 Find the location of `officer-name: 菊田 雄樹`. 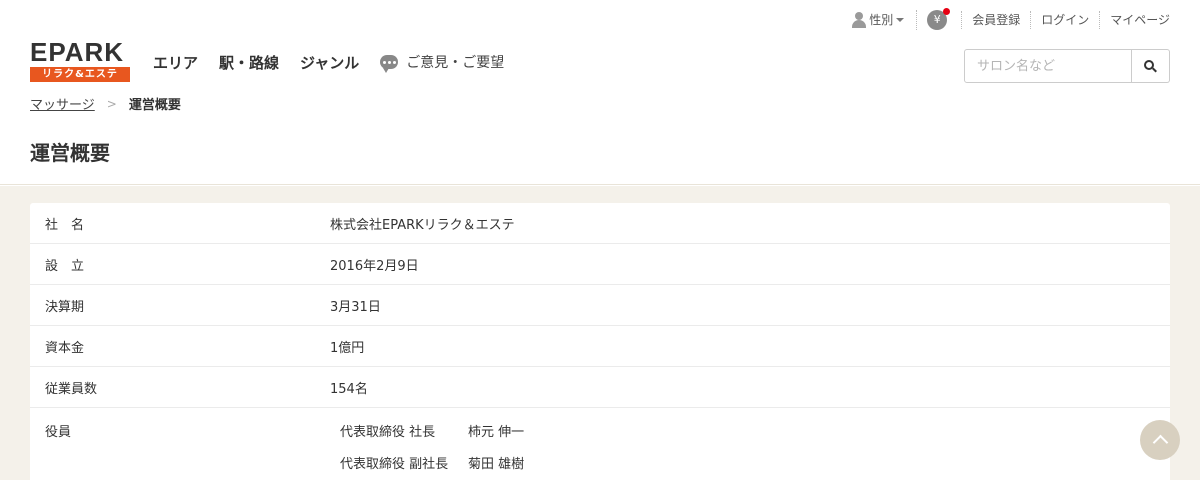

officer-name: 菊田 雄樹 is located at coordinates (496, 464).